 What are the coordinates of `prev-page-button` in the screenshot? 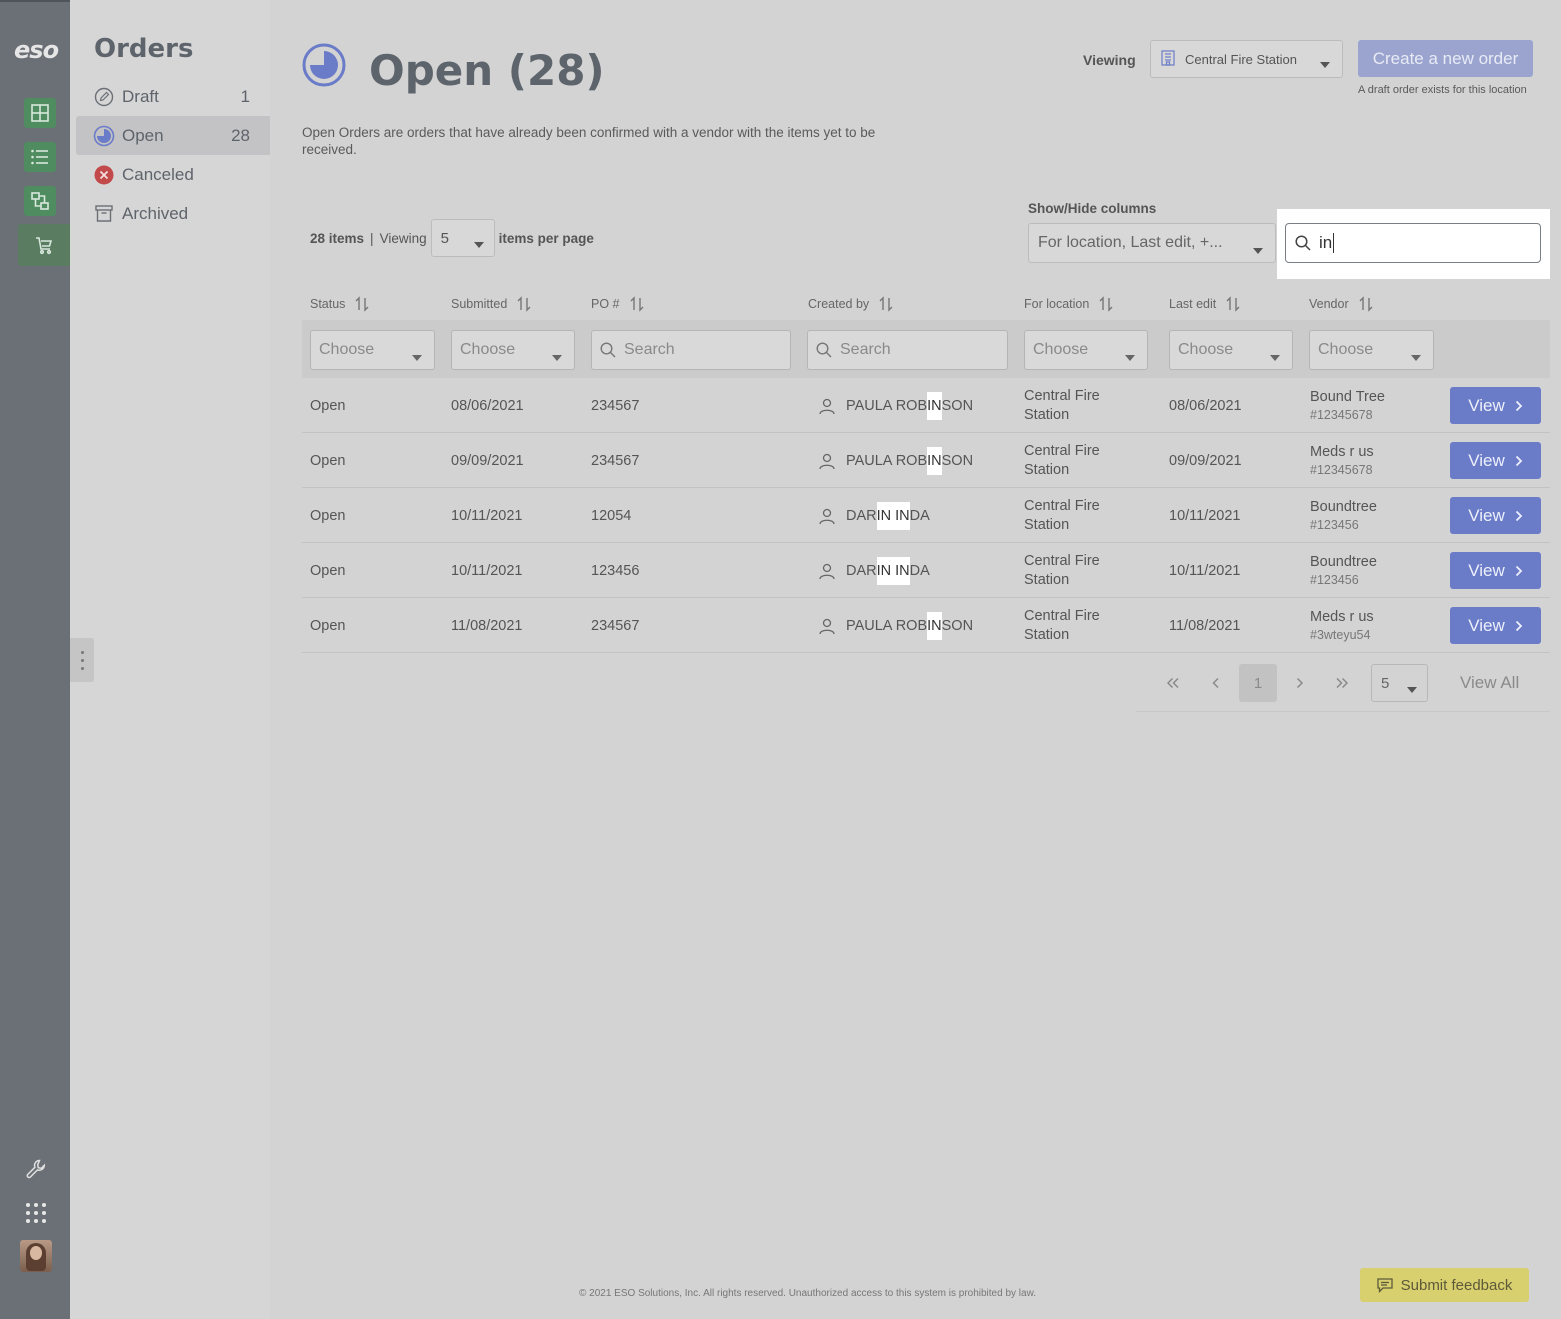 It's located at (1216, 683).